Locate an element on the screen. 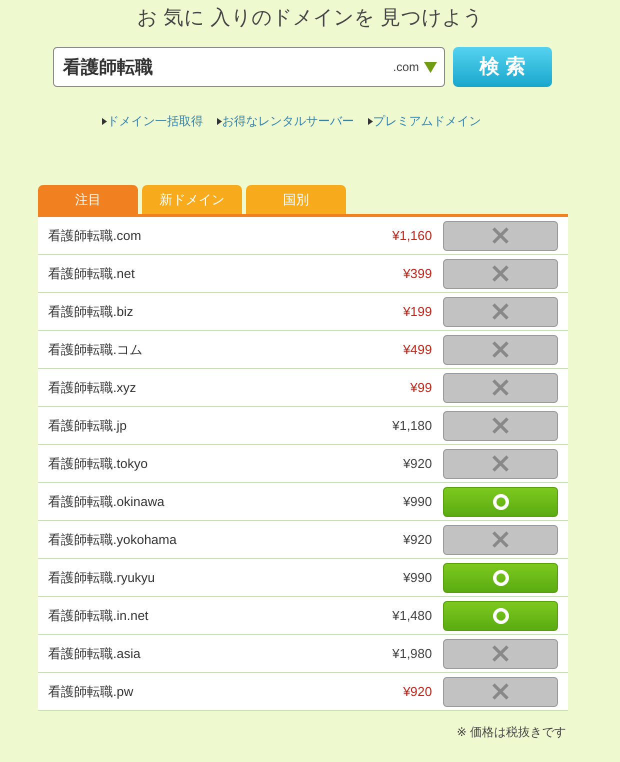 The image size is (620, 762). domain-name: 看護師転職.ryukyu is located at coordinates (102, 577).